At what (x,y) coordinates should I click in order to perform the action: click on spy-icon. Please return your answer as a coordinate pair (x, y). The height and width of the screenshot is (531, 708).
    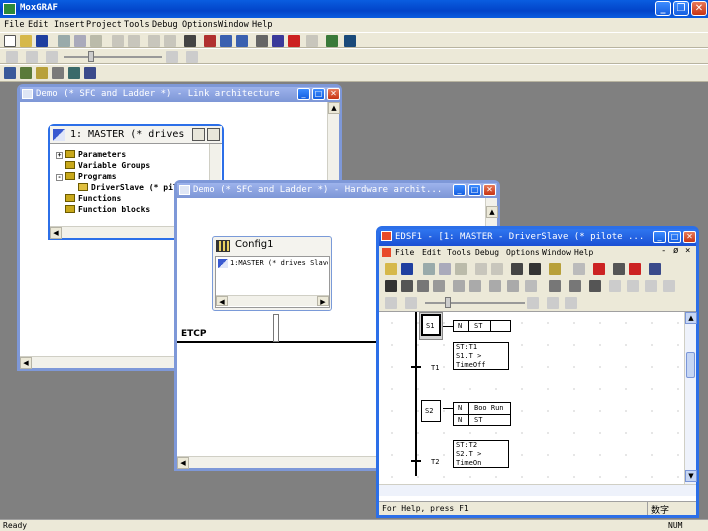
    Looking at the image, I should click on (579, 269).